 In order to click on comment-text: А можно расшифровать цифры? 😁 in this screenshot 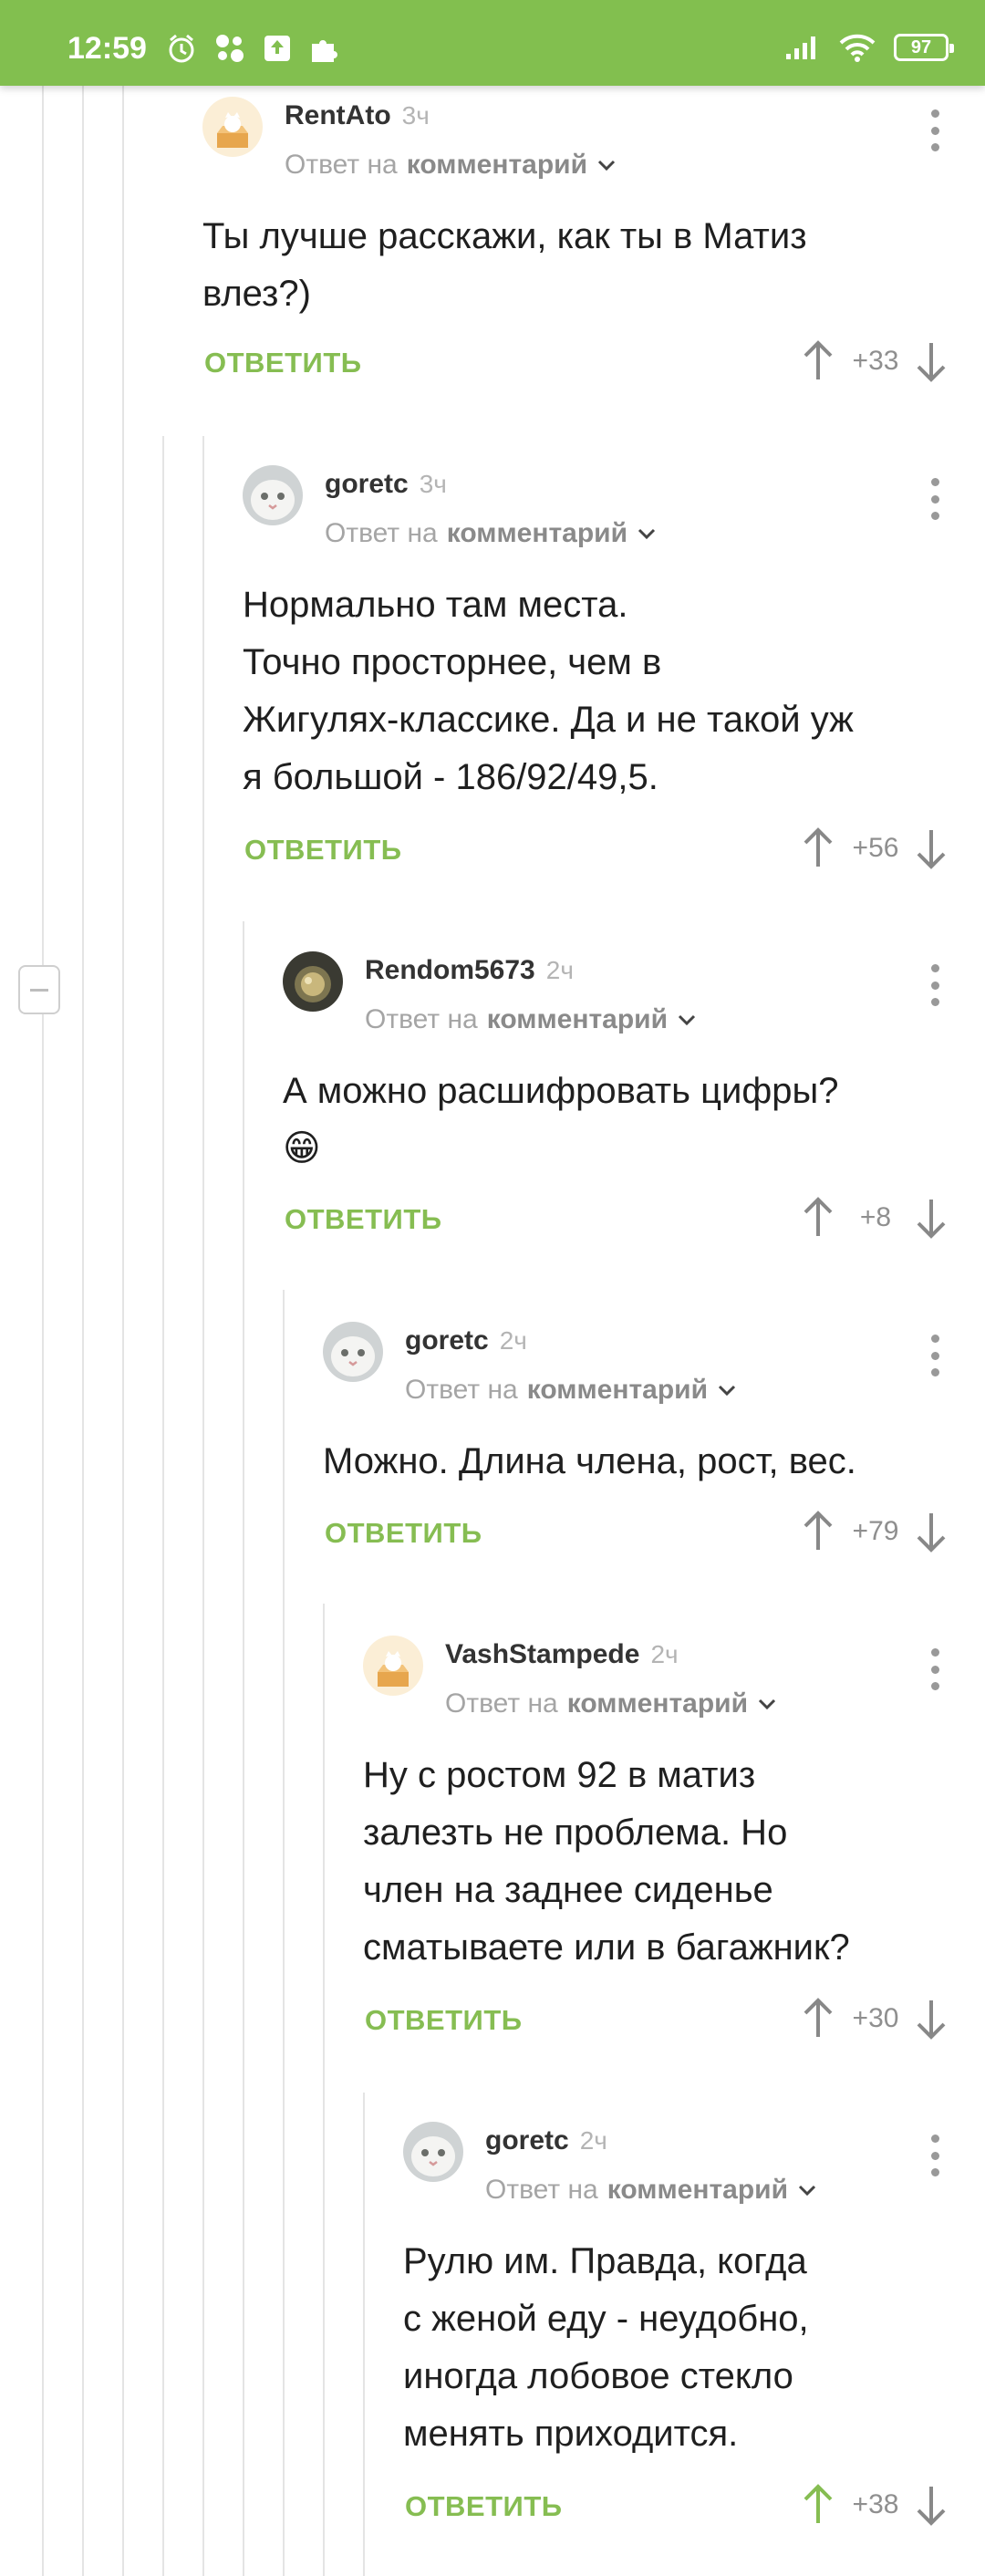, I will do `click(560, 1120)`.